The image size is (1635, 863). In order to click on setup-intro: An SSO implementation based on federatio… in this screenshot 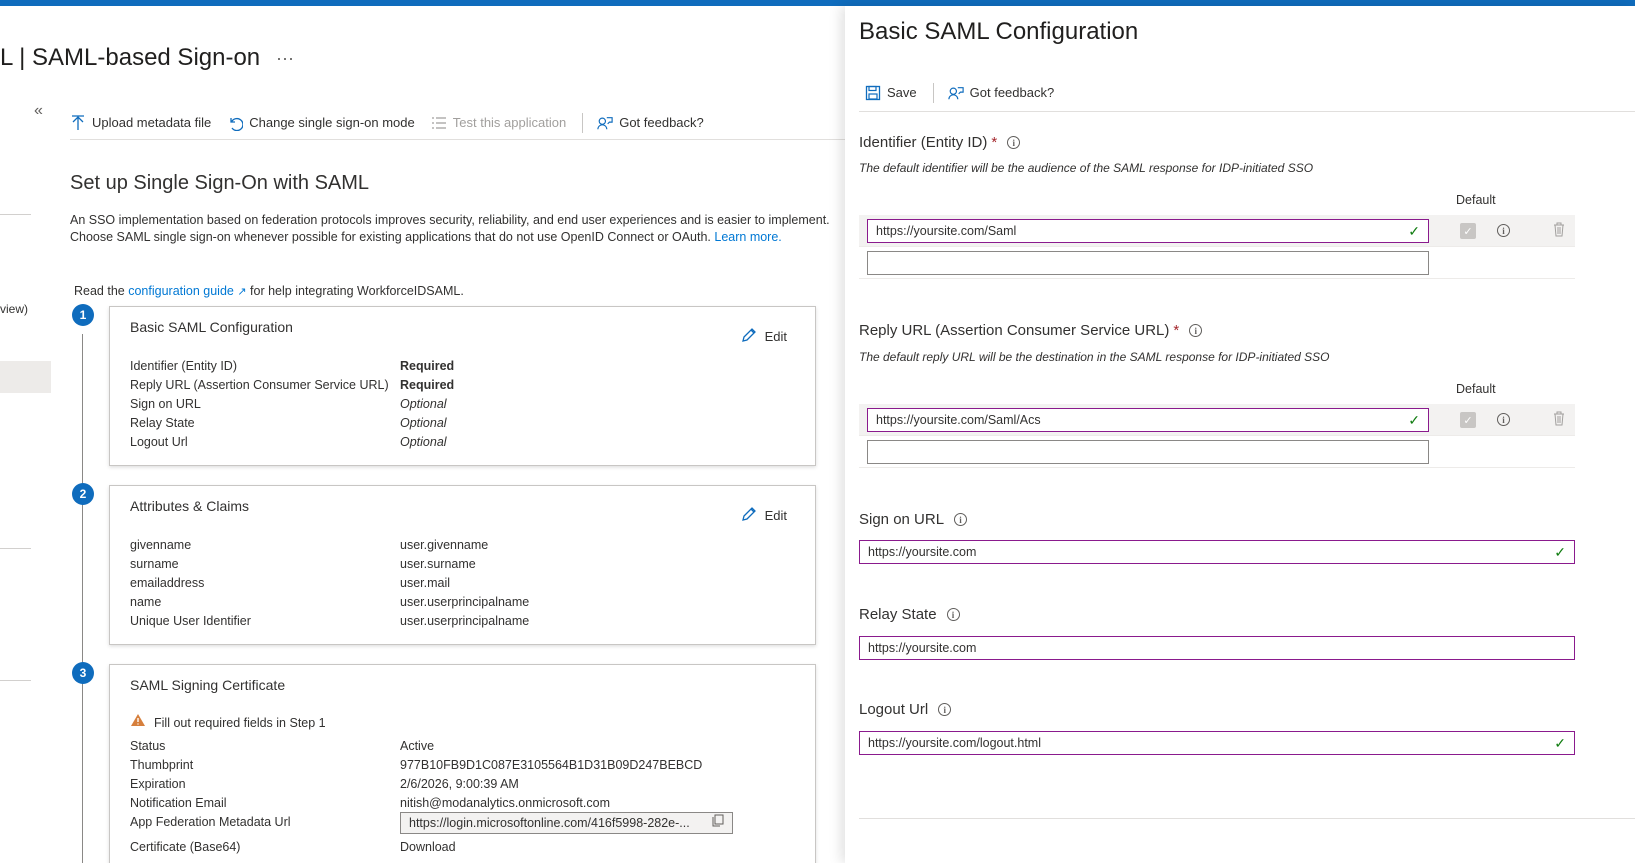, I will do `click(457, 229)`.